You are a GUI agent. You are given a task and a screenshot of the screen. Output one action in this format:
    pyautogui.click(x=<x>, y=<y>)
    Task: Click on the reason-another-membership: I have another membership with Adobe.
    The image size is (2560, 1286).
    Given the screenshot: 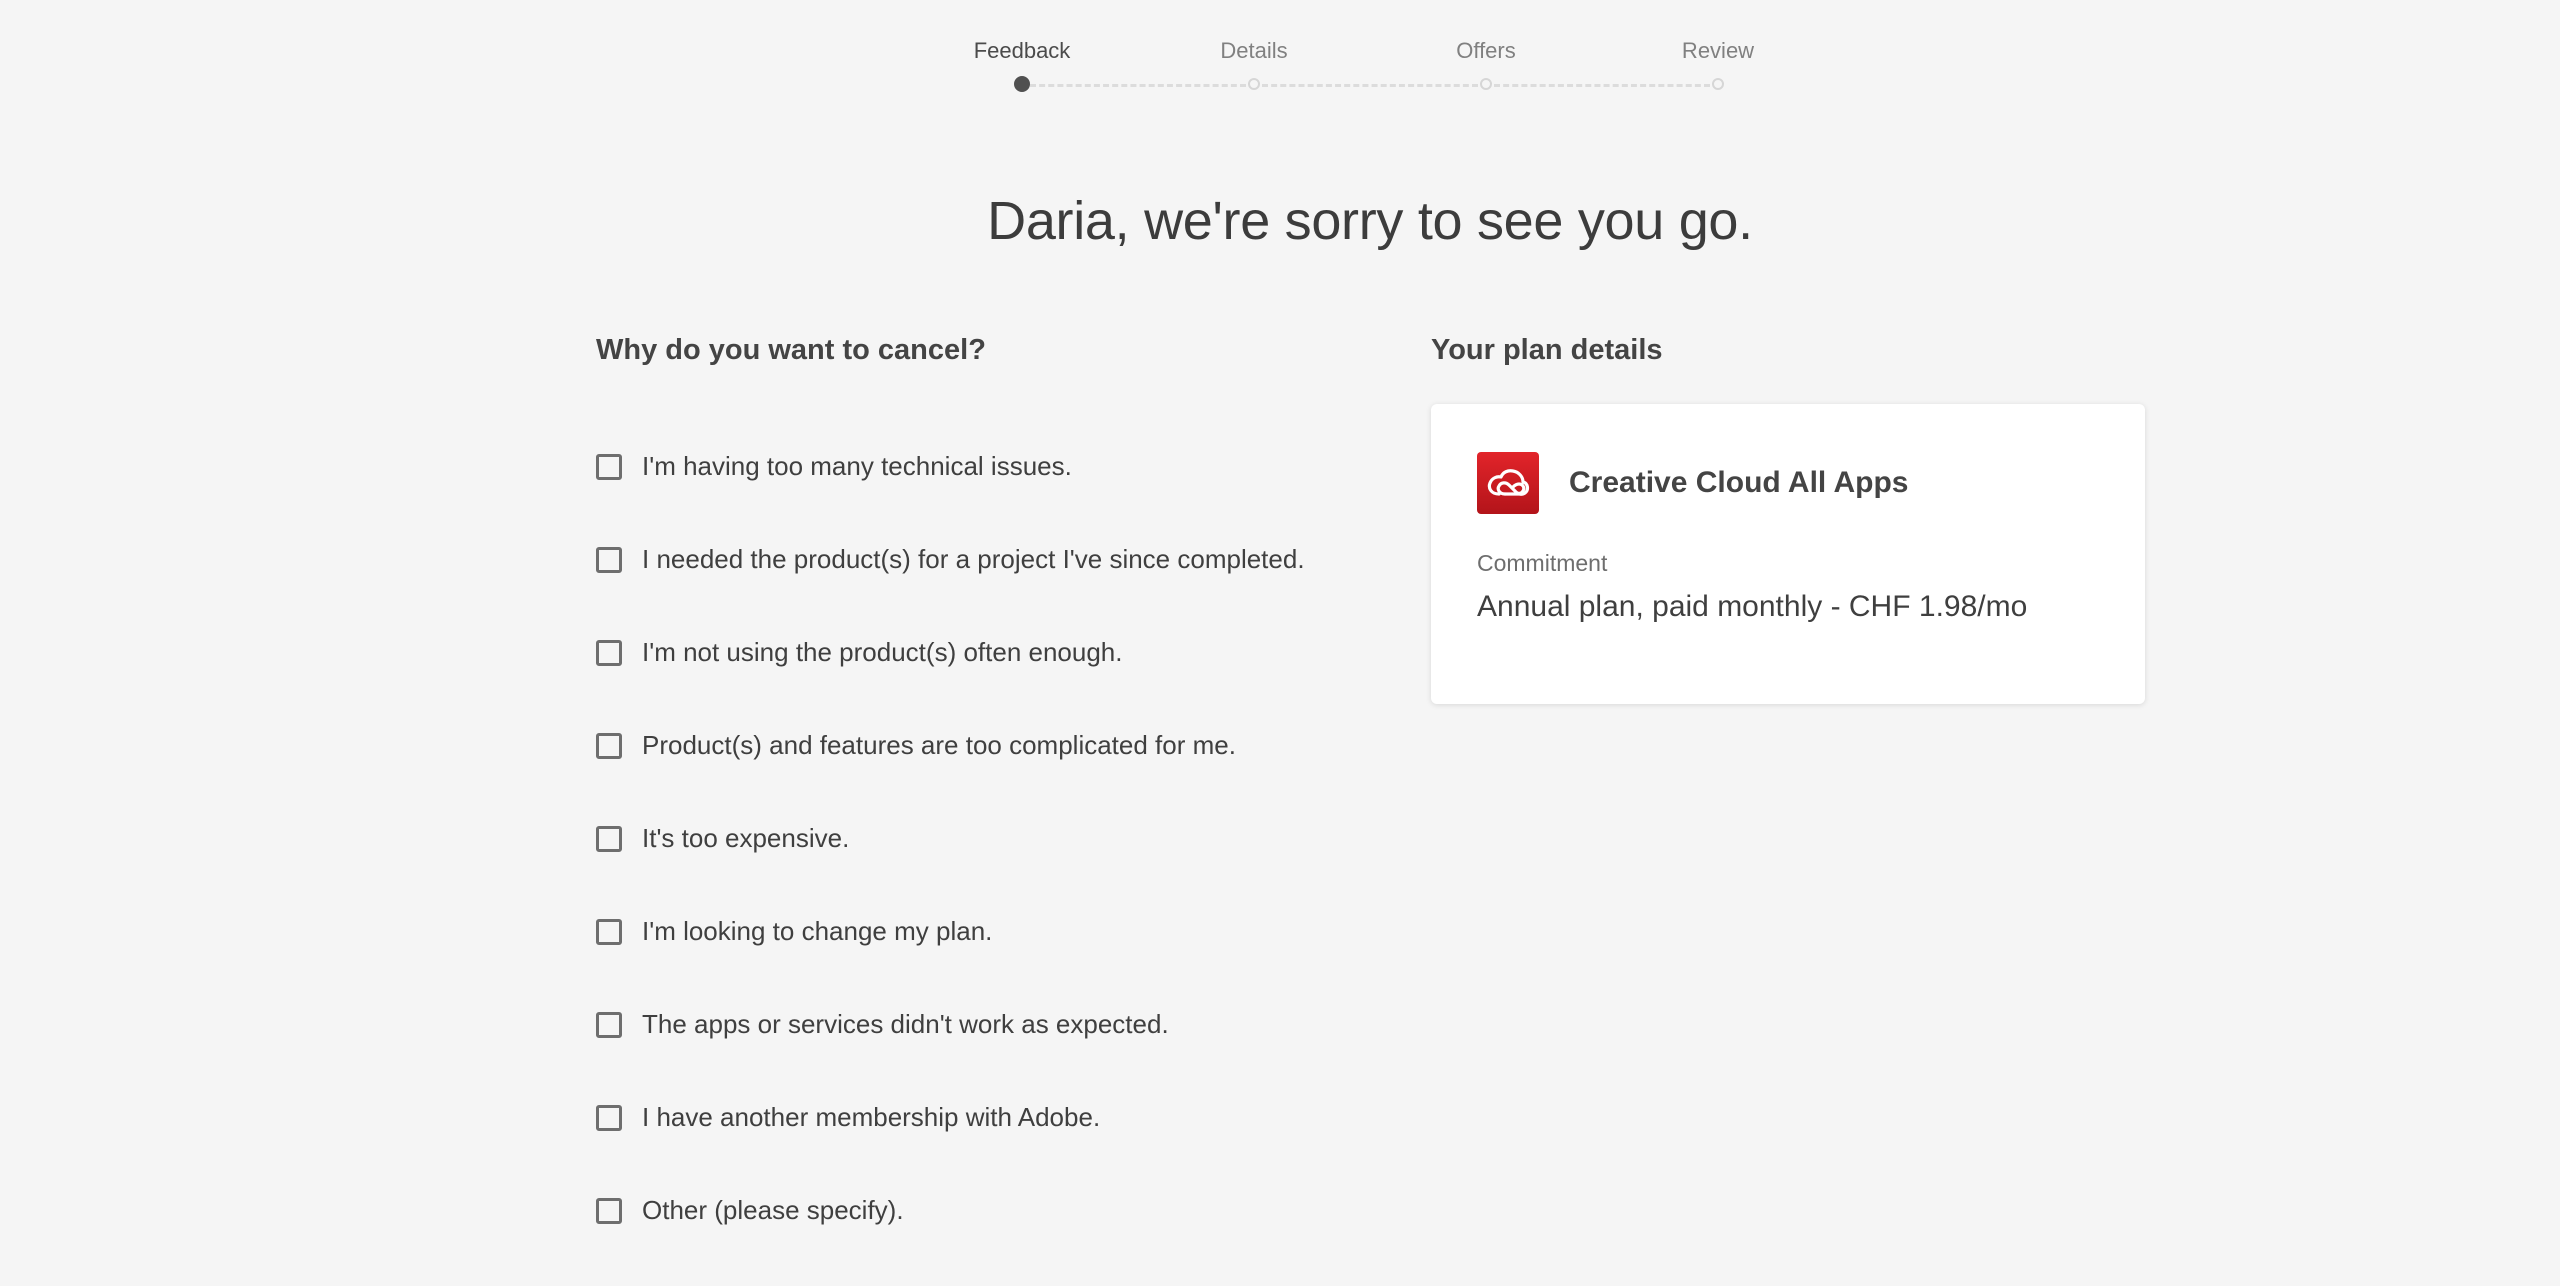 What is the action you would take?
    pyautogui.click(x=976, y=1117)
    